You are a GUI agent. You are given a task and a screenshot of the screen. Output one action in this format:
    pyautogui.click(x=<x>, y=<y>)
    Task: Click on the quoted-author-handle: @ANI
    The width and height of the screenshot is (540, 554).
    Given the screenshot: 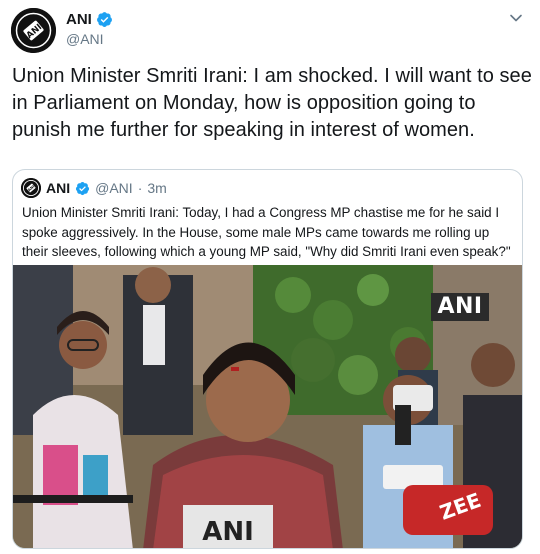 What is the action you would take?
    pyautogui.click(x=114, y=188)
    